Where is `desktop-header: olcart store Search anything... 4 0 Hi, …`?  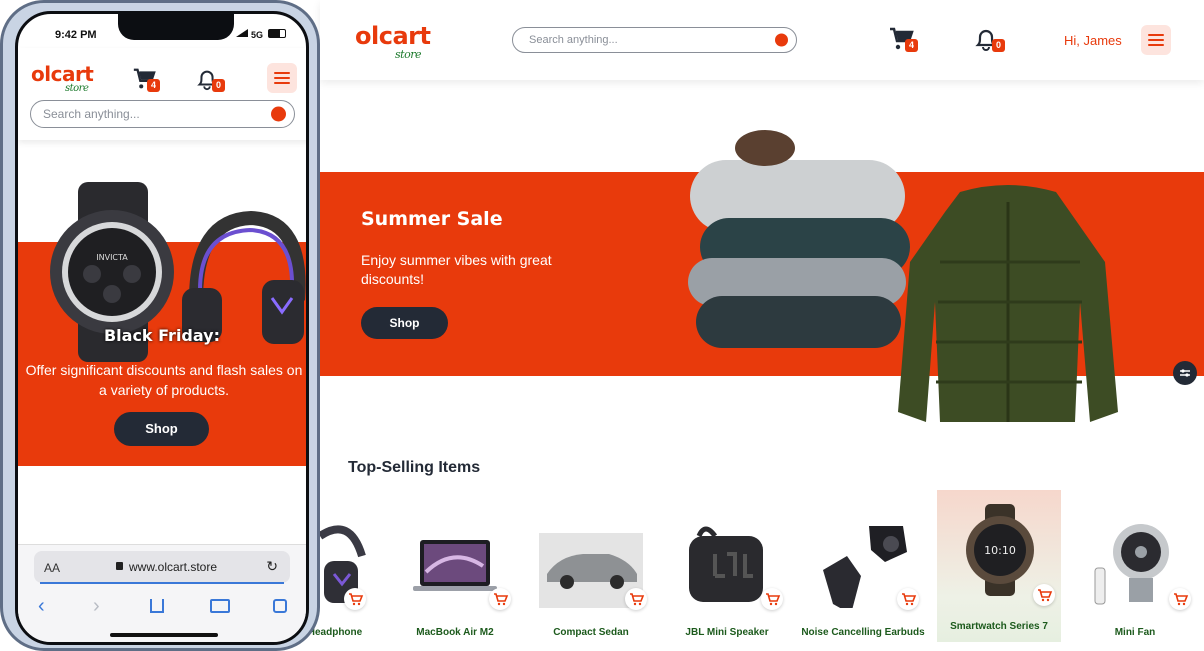 desktop-header: olcart store Search anything... 4 0 Hi, … is located at coordinates (762, 40).